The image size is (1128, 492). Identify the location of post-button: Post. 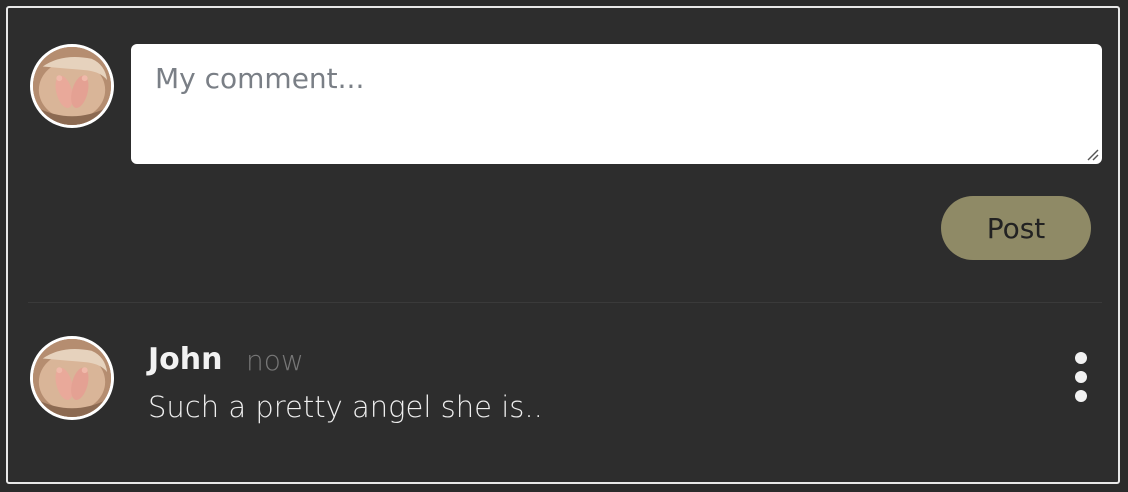
(1016, 228).